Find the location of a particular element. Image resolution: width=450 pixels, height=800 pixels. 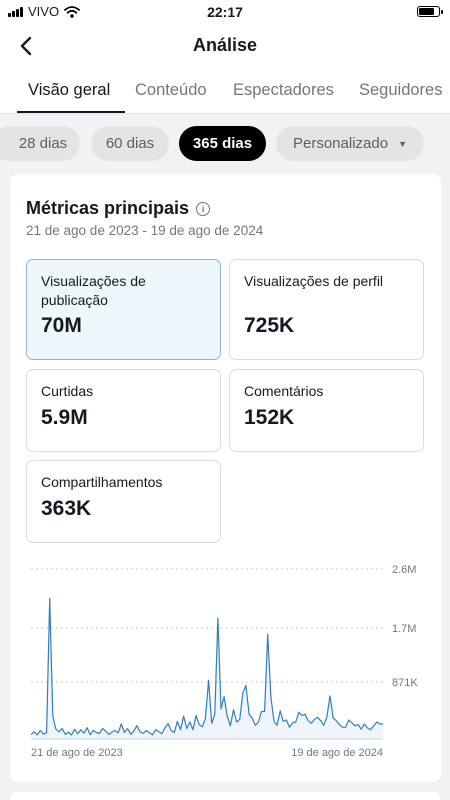

filter-28-days: 28 dias is located at coordinates (40, 143).